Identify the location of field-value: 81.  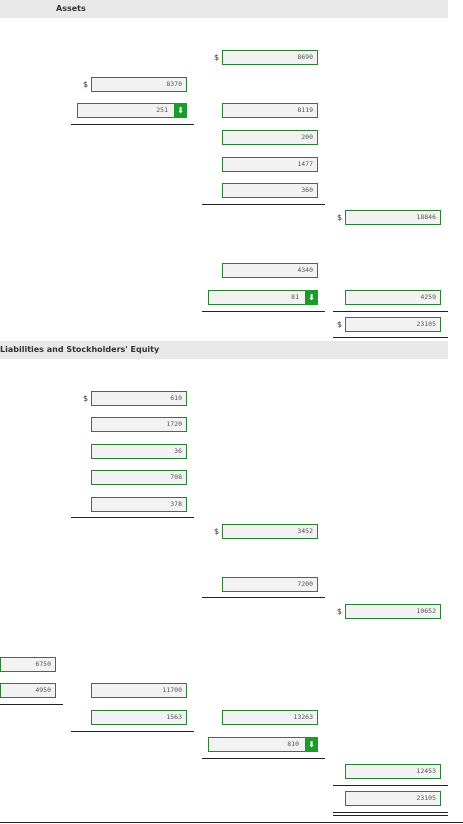
(295, 297).